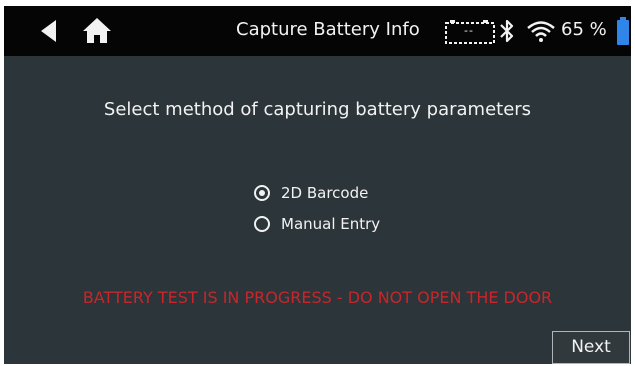 The image size is (635, 366). I want to click on option-manual-entry: Manual Entry, so click(317, 224).